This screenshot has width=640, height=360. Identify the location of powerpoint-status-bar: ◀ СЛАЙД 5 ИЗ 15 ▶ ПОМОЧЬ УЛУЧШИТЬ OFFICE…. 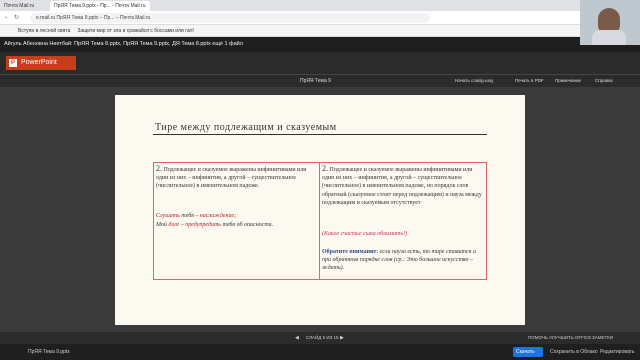
(320, 338).